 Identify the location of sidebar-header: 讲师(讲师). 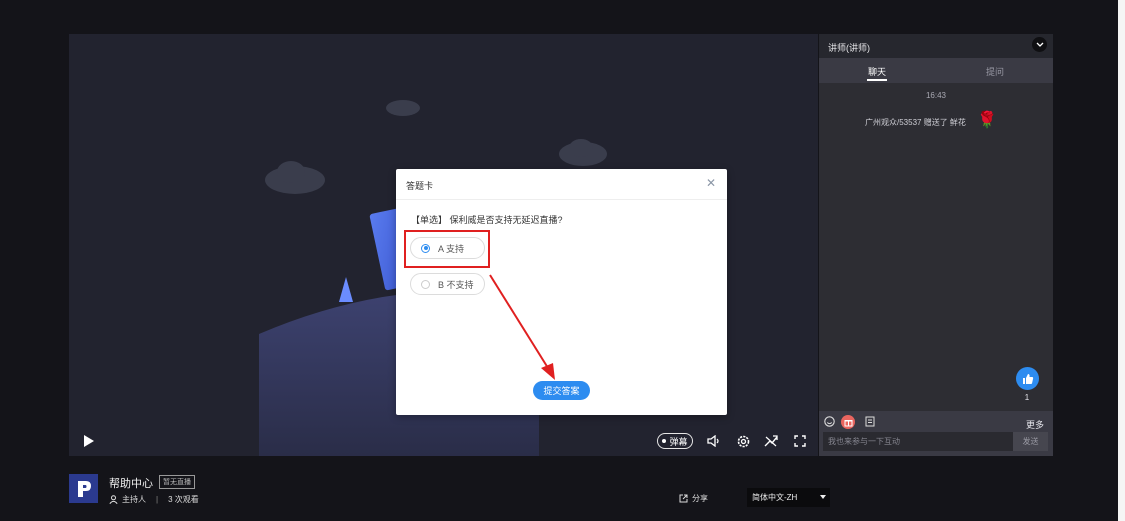
(936, 46).